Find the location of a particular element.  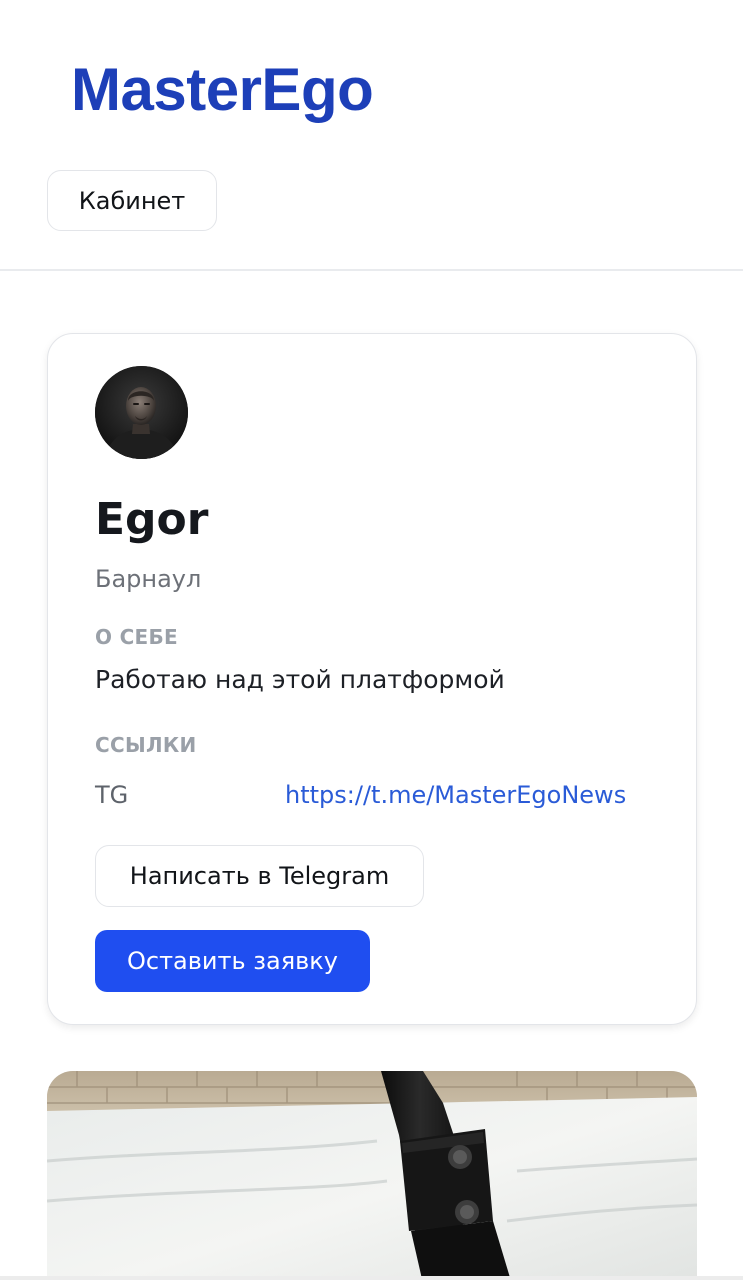

leave-request-button: Оставить заявку is located at coordinates (232, 961).